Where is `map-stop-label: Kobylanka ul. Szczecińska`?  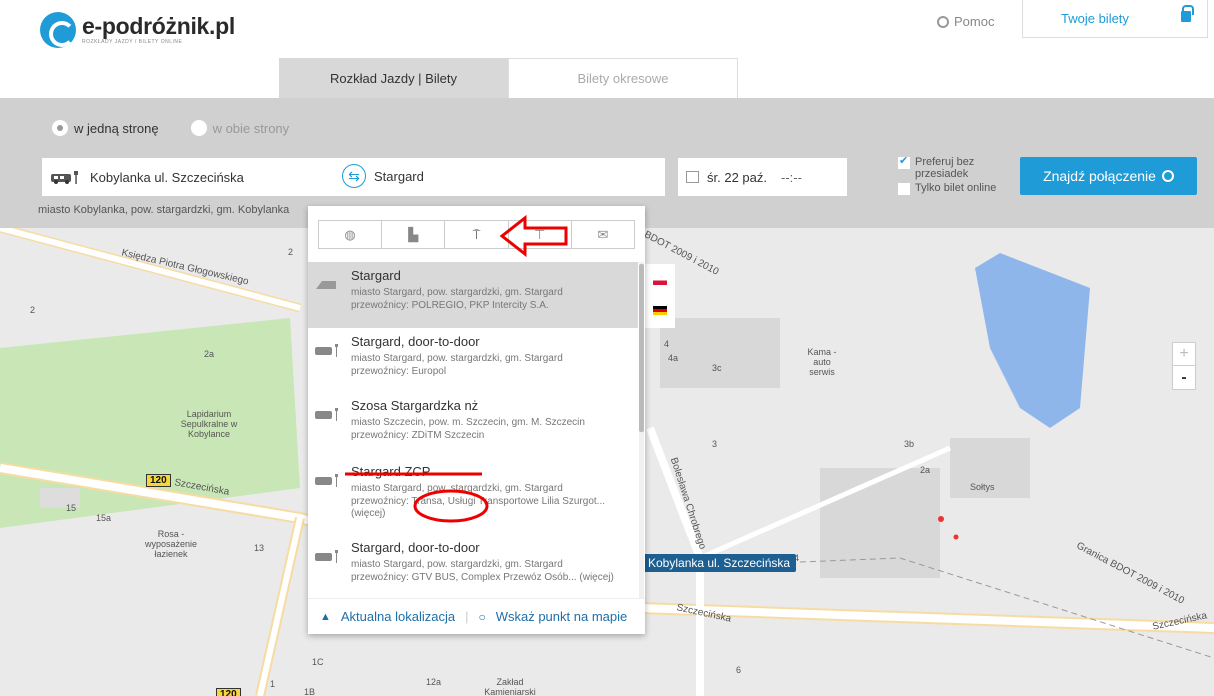 map-stop-label: Kobylanka ul. Szczecińska is located at coordinates (719, 563).